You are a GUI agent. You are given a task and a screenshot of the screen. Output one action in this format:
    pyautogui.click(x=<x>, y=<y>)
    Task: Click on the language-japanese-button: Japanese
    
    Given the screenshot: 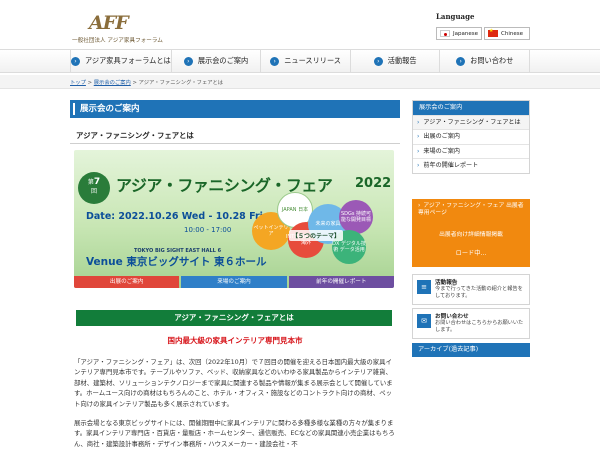 What is the action you would take?
    pyautogui.click(x=459, y=33)
    